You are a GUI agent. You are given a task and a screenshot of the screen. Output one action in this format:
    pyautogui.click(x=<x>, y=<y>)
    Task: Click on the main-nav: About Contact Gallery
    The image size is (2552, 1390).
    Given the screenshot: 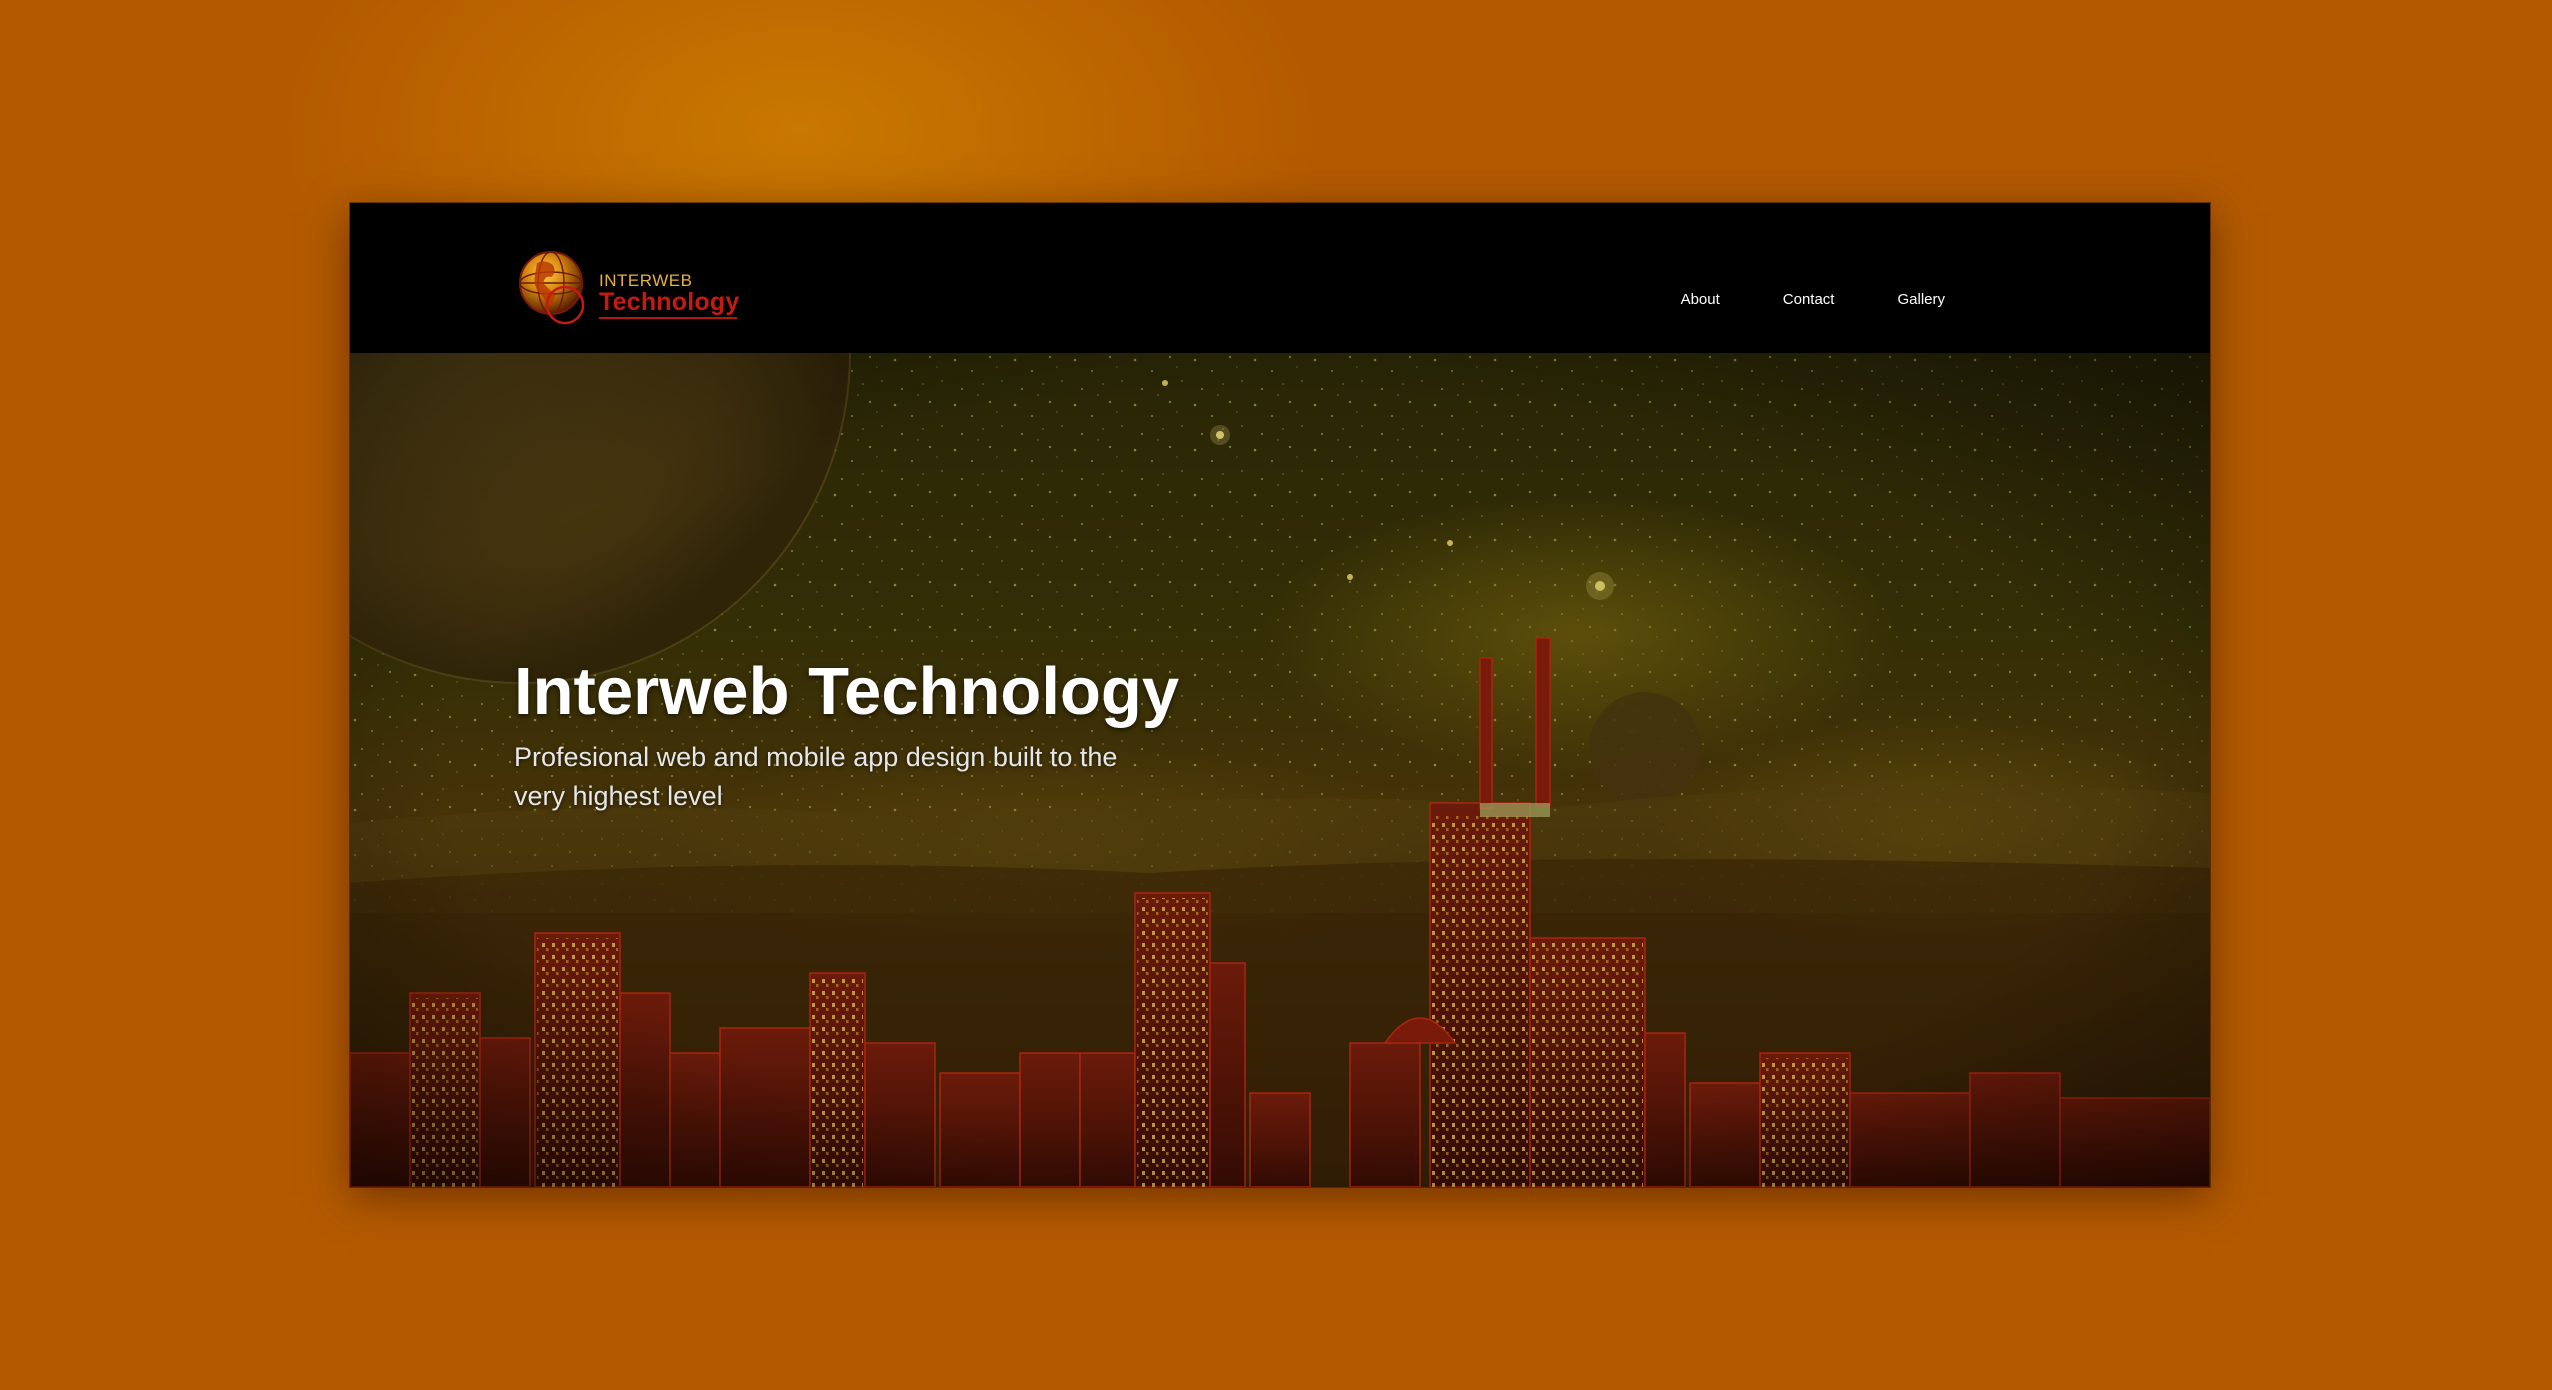 What is the action you would take?
    pyautogui.click(x=1813, y=299)
    